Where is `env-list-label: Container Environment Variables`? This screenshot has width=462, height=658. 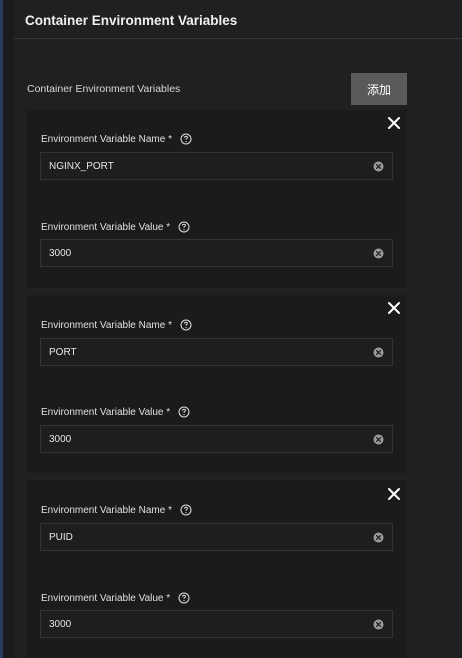 env-list-label: Container Environment Variables is located at coordinates (104, 89).